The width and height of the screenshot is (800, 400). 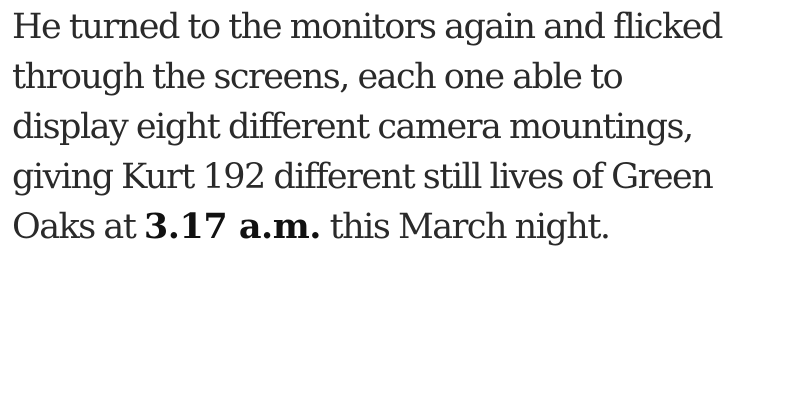 I want to click on emphasized-time: 3.17 a.m., so click(x=232, y=226).